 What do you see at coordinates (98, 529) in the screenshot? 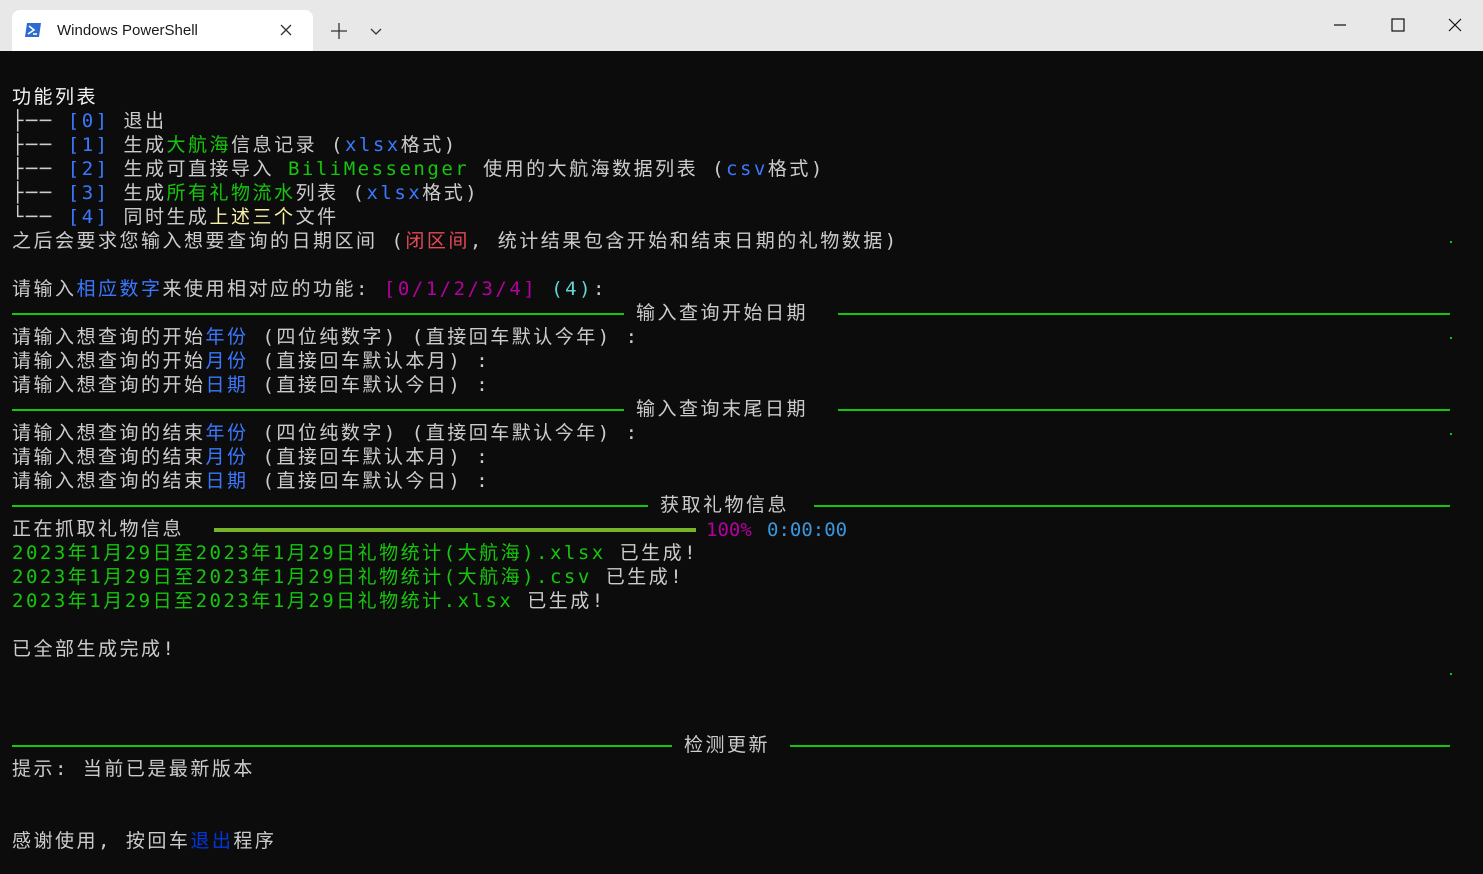
I see `progress-label: 正在抓取礼物信息` at bounding box center [98, 529].